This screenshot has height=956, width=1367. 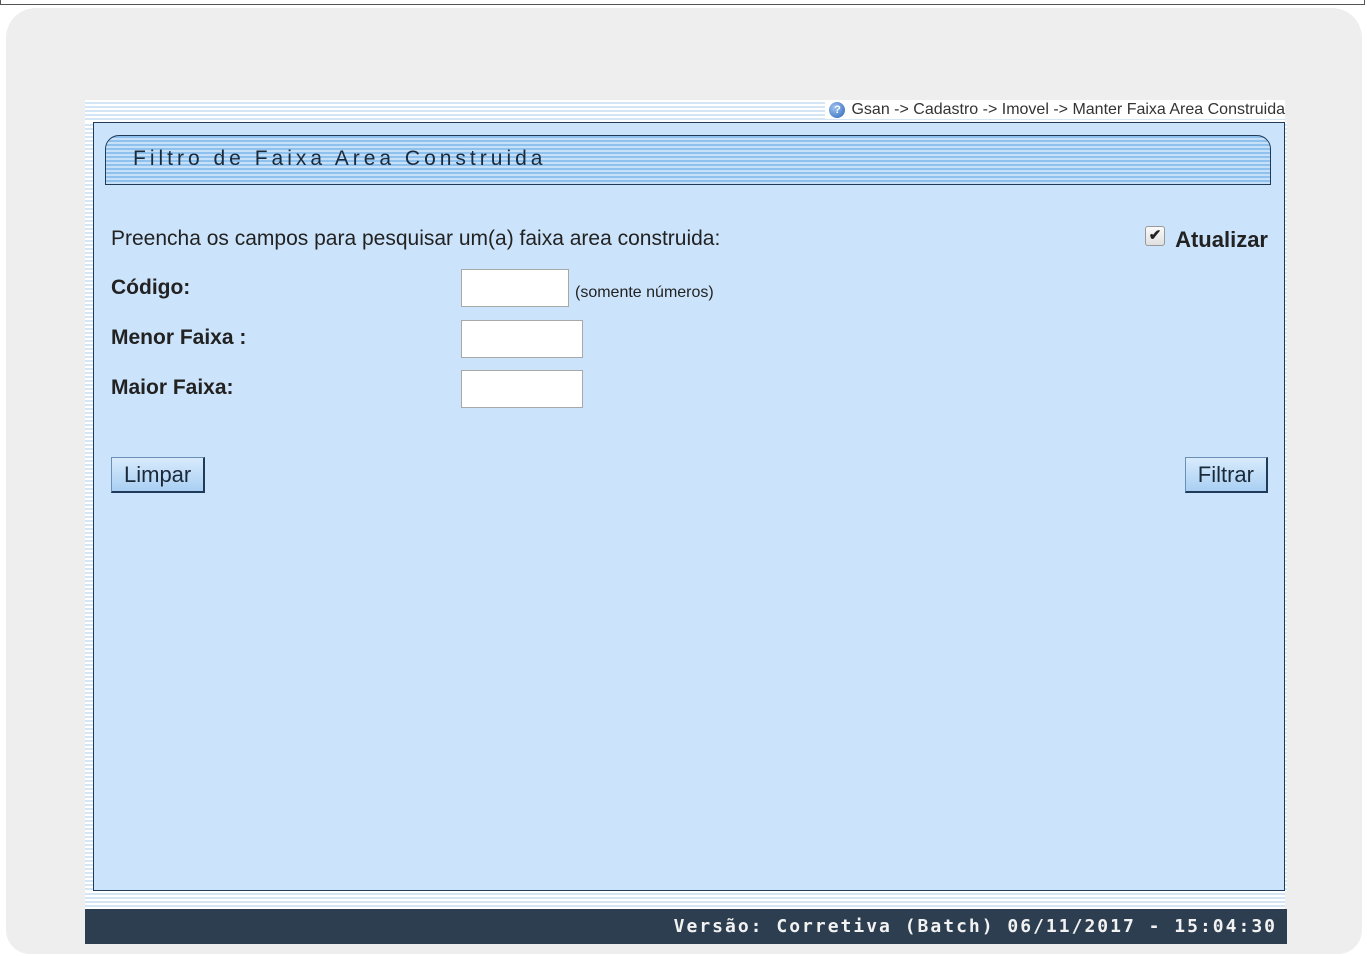 I want to click on maior-faixa-input, so click(x=522, y=389).